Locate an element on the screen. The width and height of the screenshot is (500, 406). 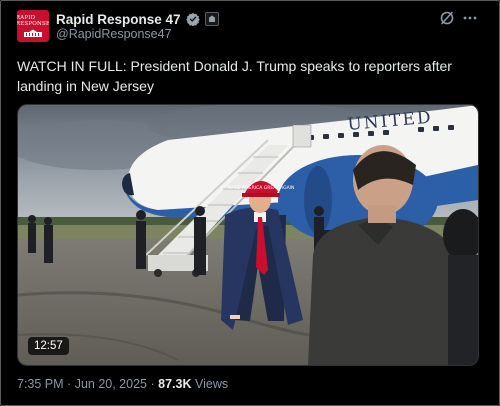
account-name-row: Rapid Response 47 is located at coordinates (137, 19).